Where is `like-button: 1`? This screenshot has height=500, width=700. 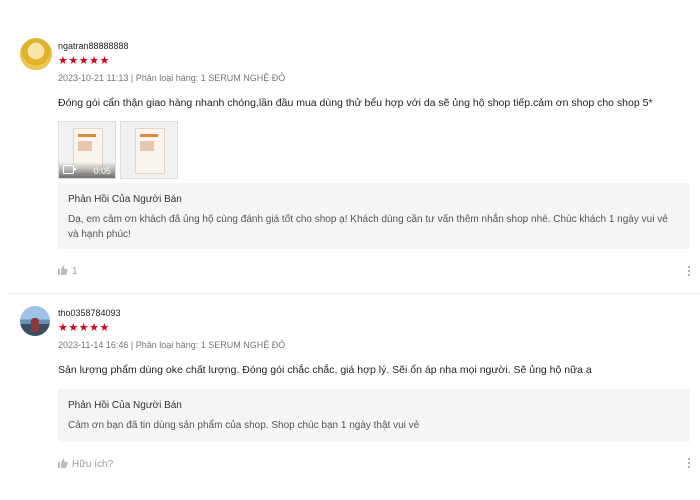 like-button: 1 is located at coordinates (68, 271).